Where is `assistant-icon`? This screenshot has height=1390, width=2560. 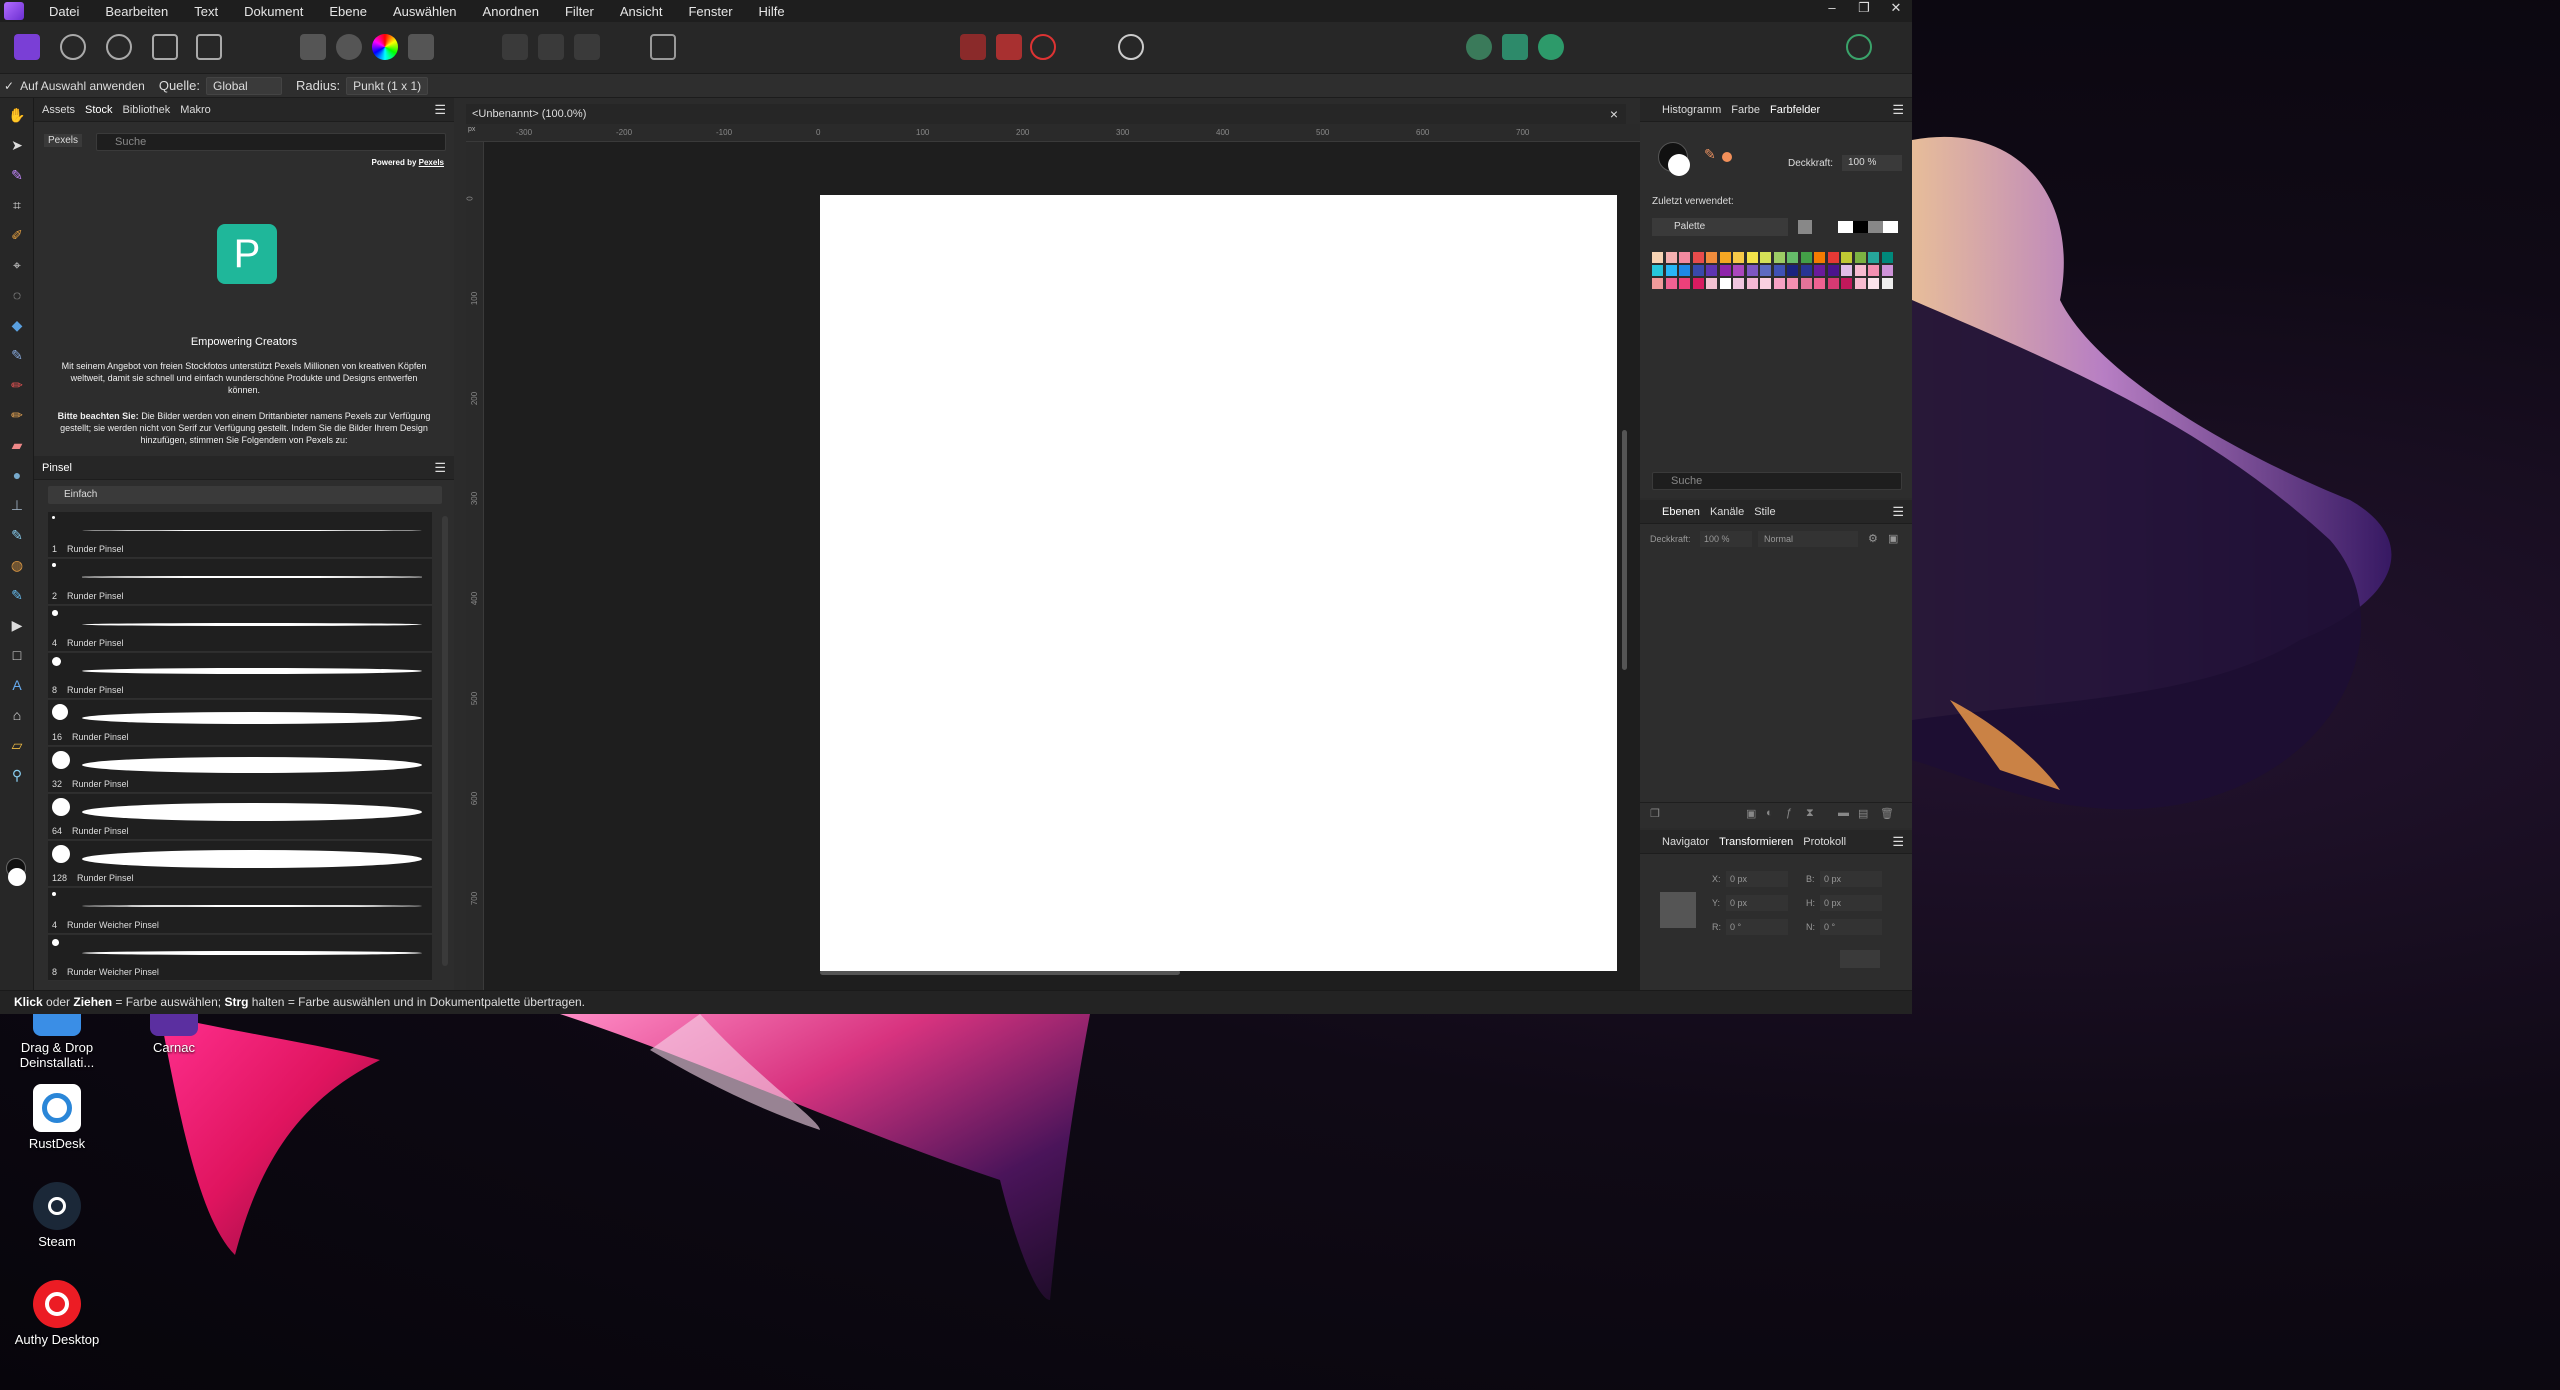 assistant-icon is located at coordinates (1131, 47).